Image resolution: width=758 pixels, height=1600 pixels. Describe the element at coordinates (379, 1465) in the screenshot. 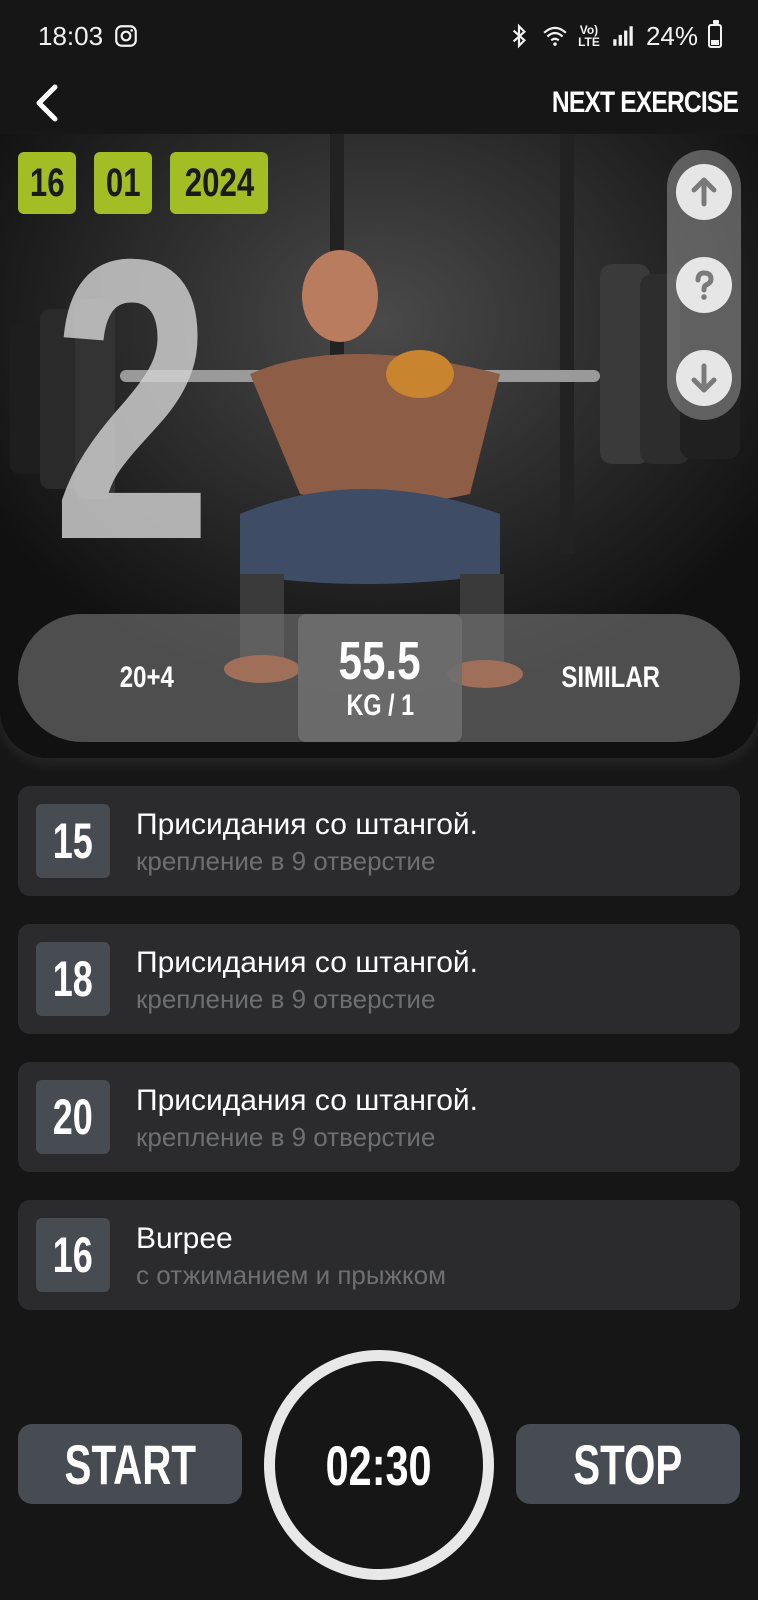

I see `rest-timer: 02:30` at that location.